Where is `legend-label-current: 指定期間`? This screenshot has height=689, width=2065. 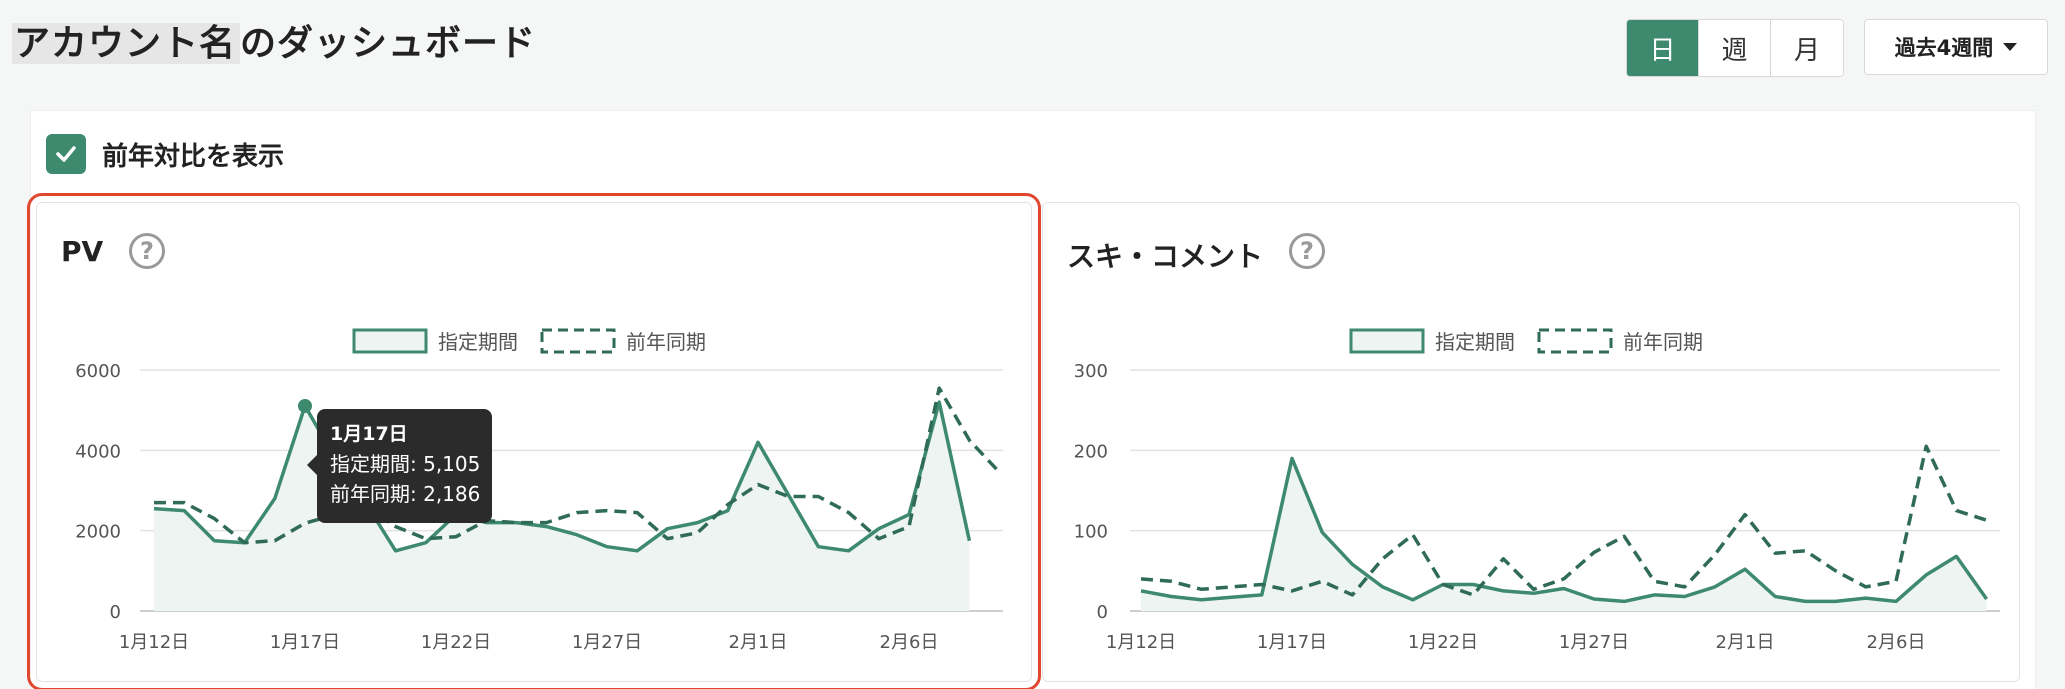 legend-label-current: 指定期間 is located at coordinates (1475, 342).